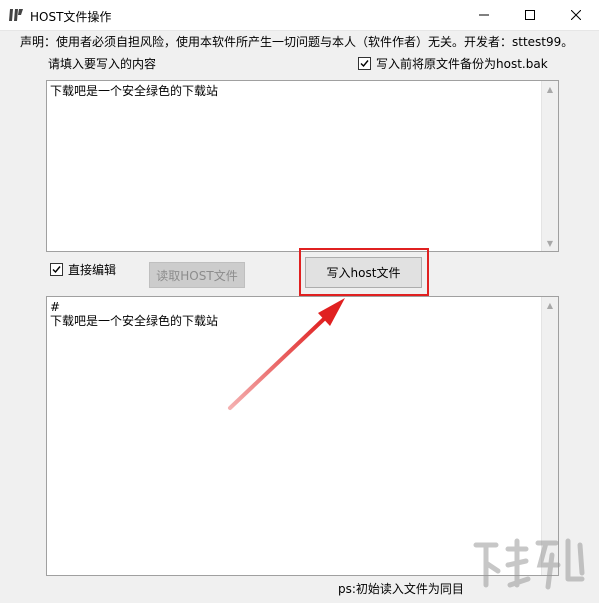  What do you see at coordinates (462, 64) in the screenshot?
I see `backup-checkbox-label: 写入前将原文件备份为host.bak` at bounding box center [462, 64].